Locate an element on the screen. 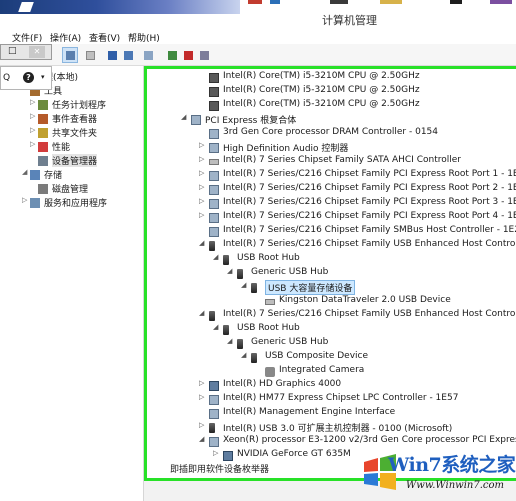 This screenshot has height=501, width=516. help-circle-icon: ? is located at coordinates (28, 77).